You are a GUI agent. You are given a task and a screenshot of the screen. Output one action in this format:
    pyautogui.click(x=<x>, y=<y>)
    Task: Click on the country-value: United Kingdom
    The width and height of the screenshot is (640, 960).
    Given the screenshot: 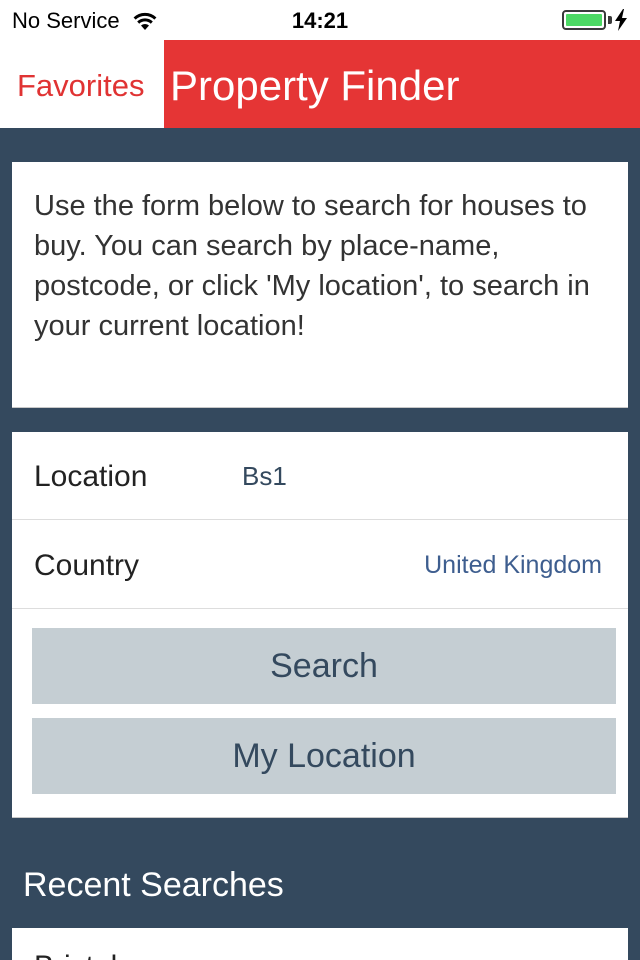 What is the action you would take?
    pyautogui.click(x=513, y=565)
    